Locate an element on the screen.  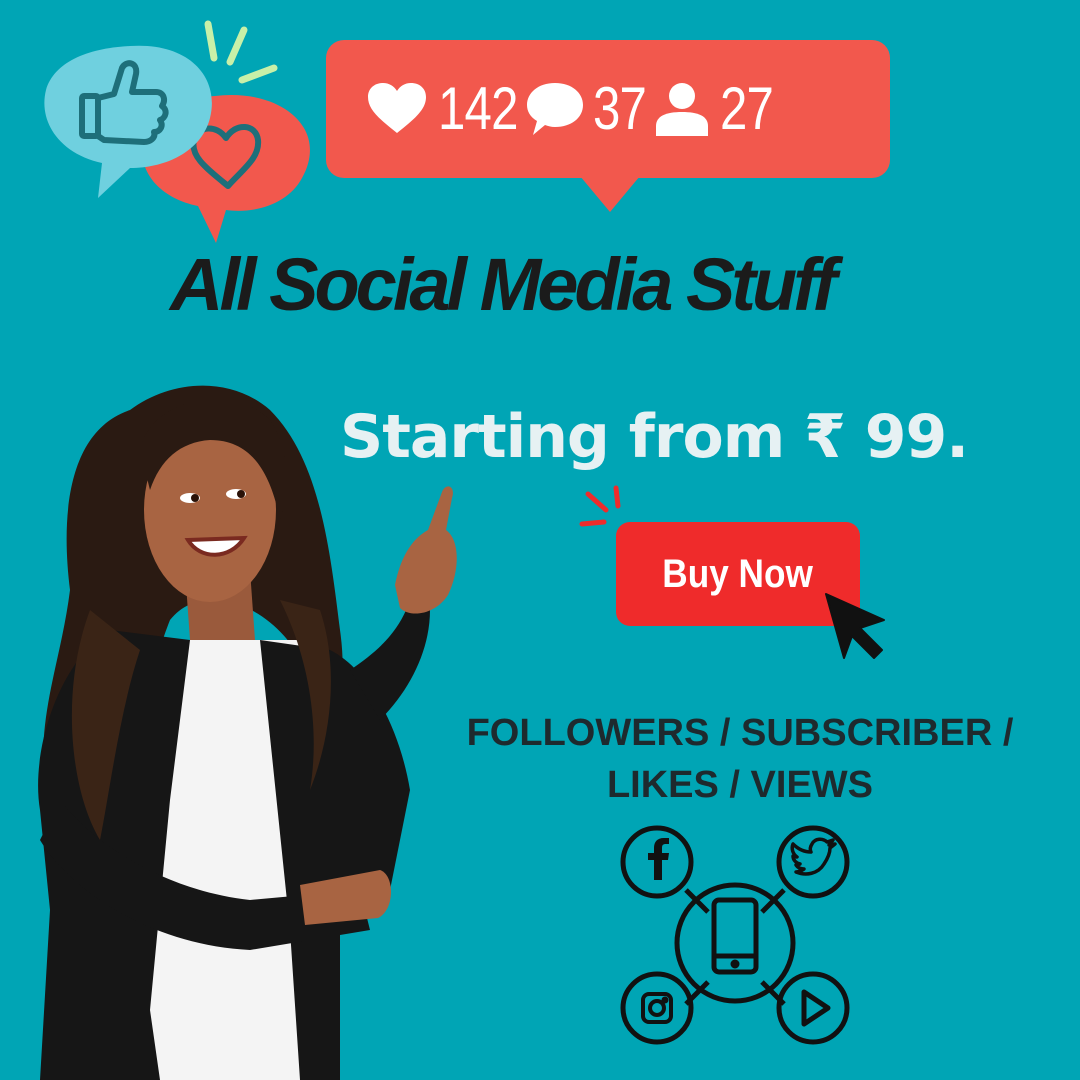
facebook-icon is located at coordinates (658, 859).